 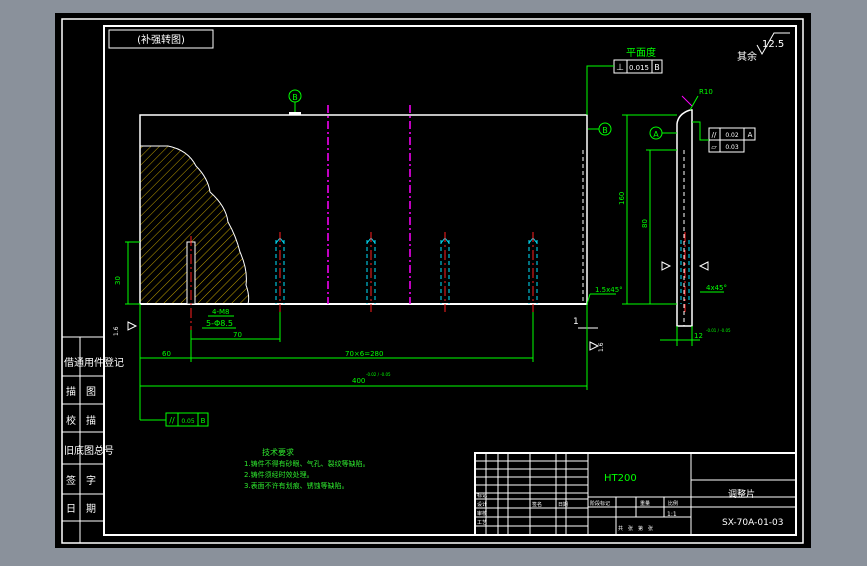 I want to click on row-check: 审核, so click(x=482, y=513).